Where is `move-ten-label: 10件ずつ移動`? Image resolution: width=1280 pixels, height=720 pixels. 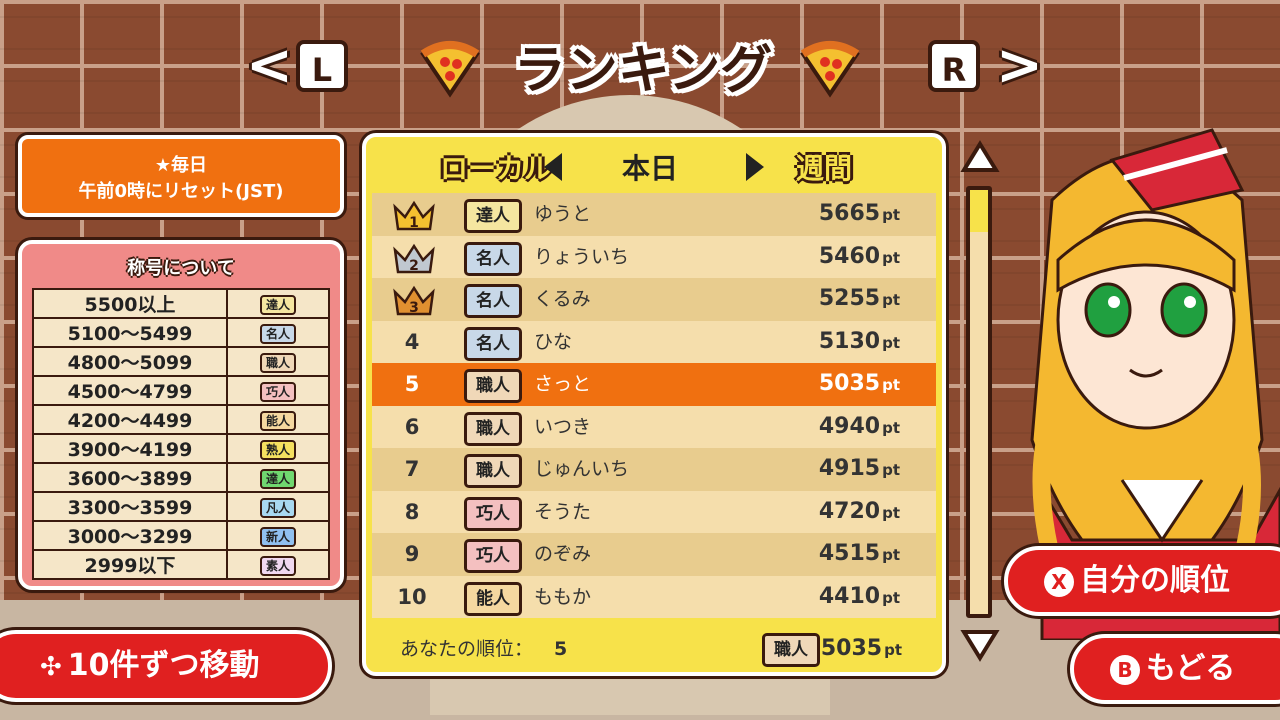 move-ten-label: 10件ずつ移動 is located at coordinates (163, 665).